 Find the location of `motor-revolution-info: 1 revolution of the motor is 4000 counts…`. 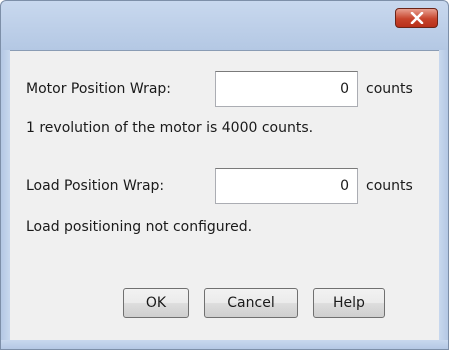

motor-revolution-info: 1 revolution of the motor is 4000 counts… is located at coordinates (170, 128).